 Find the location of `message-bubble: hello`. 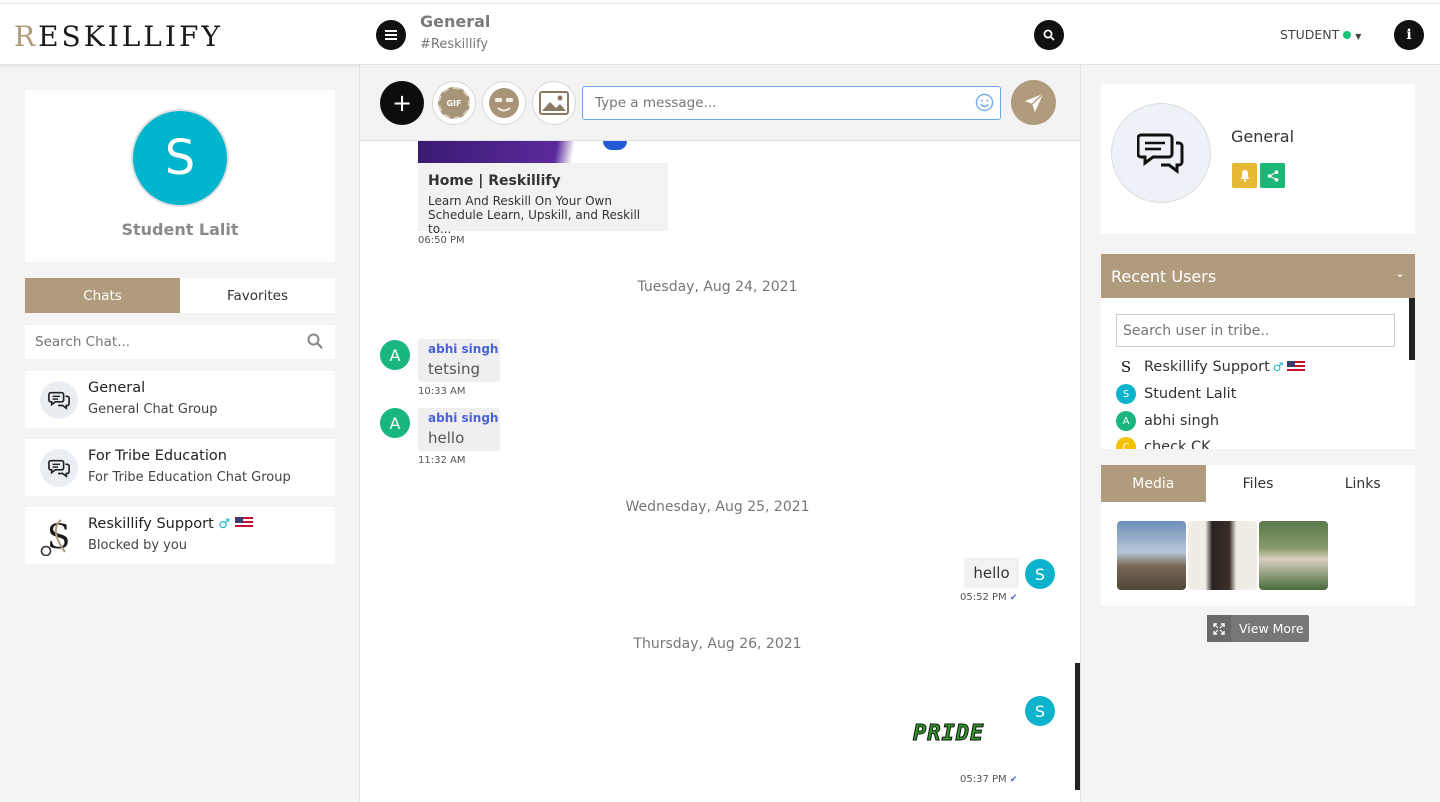

message-bubble: hello is located at coordinates (991, 573).